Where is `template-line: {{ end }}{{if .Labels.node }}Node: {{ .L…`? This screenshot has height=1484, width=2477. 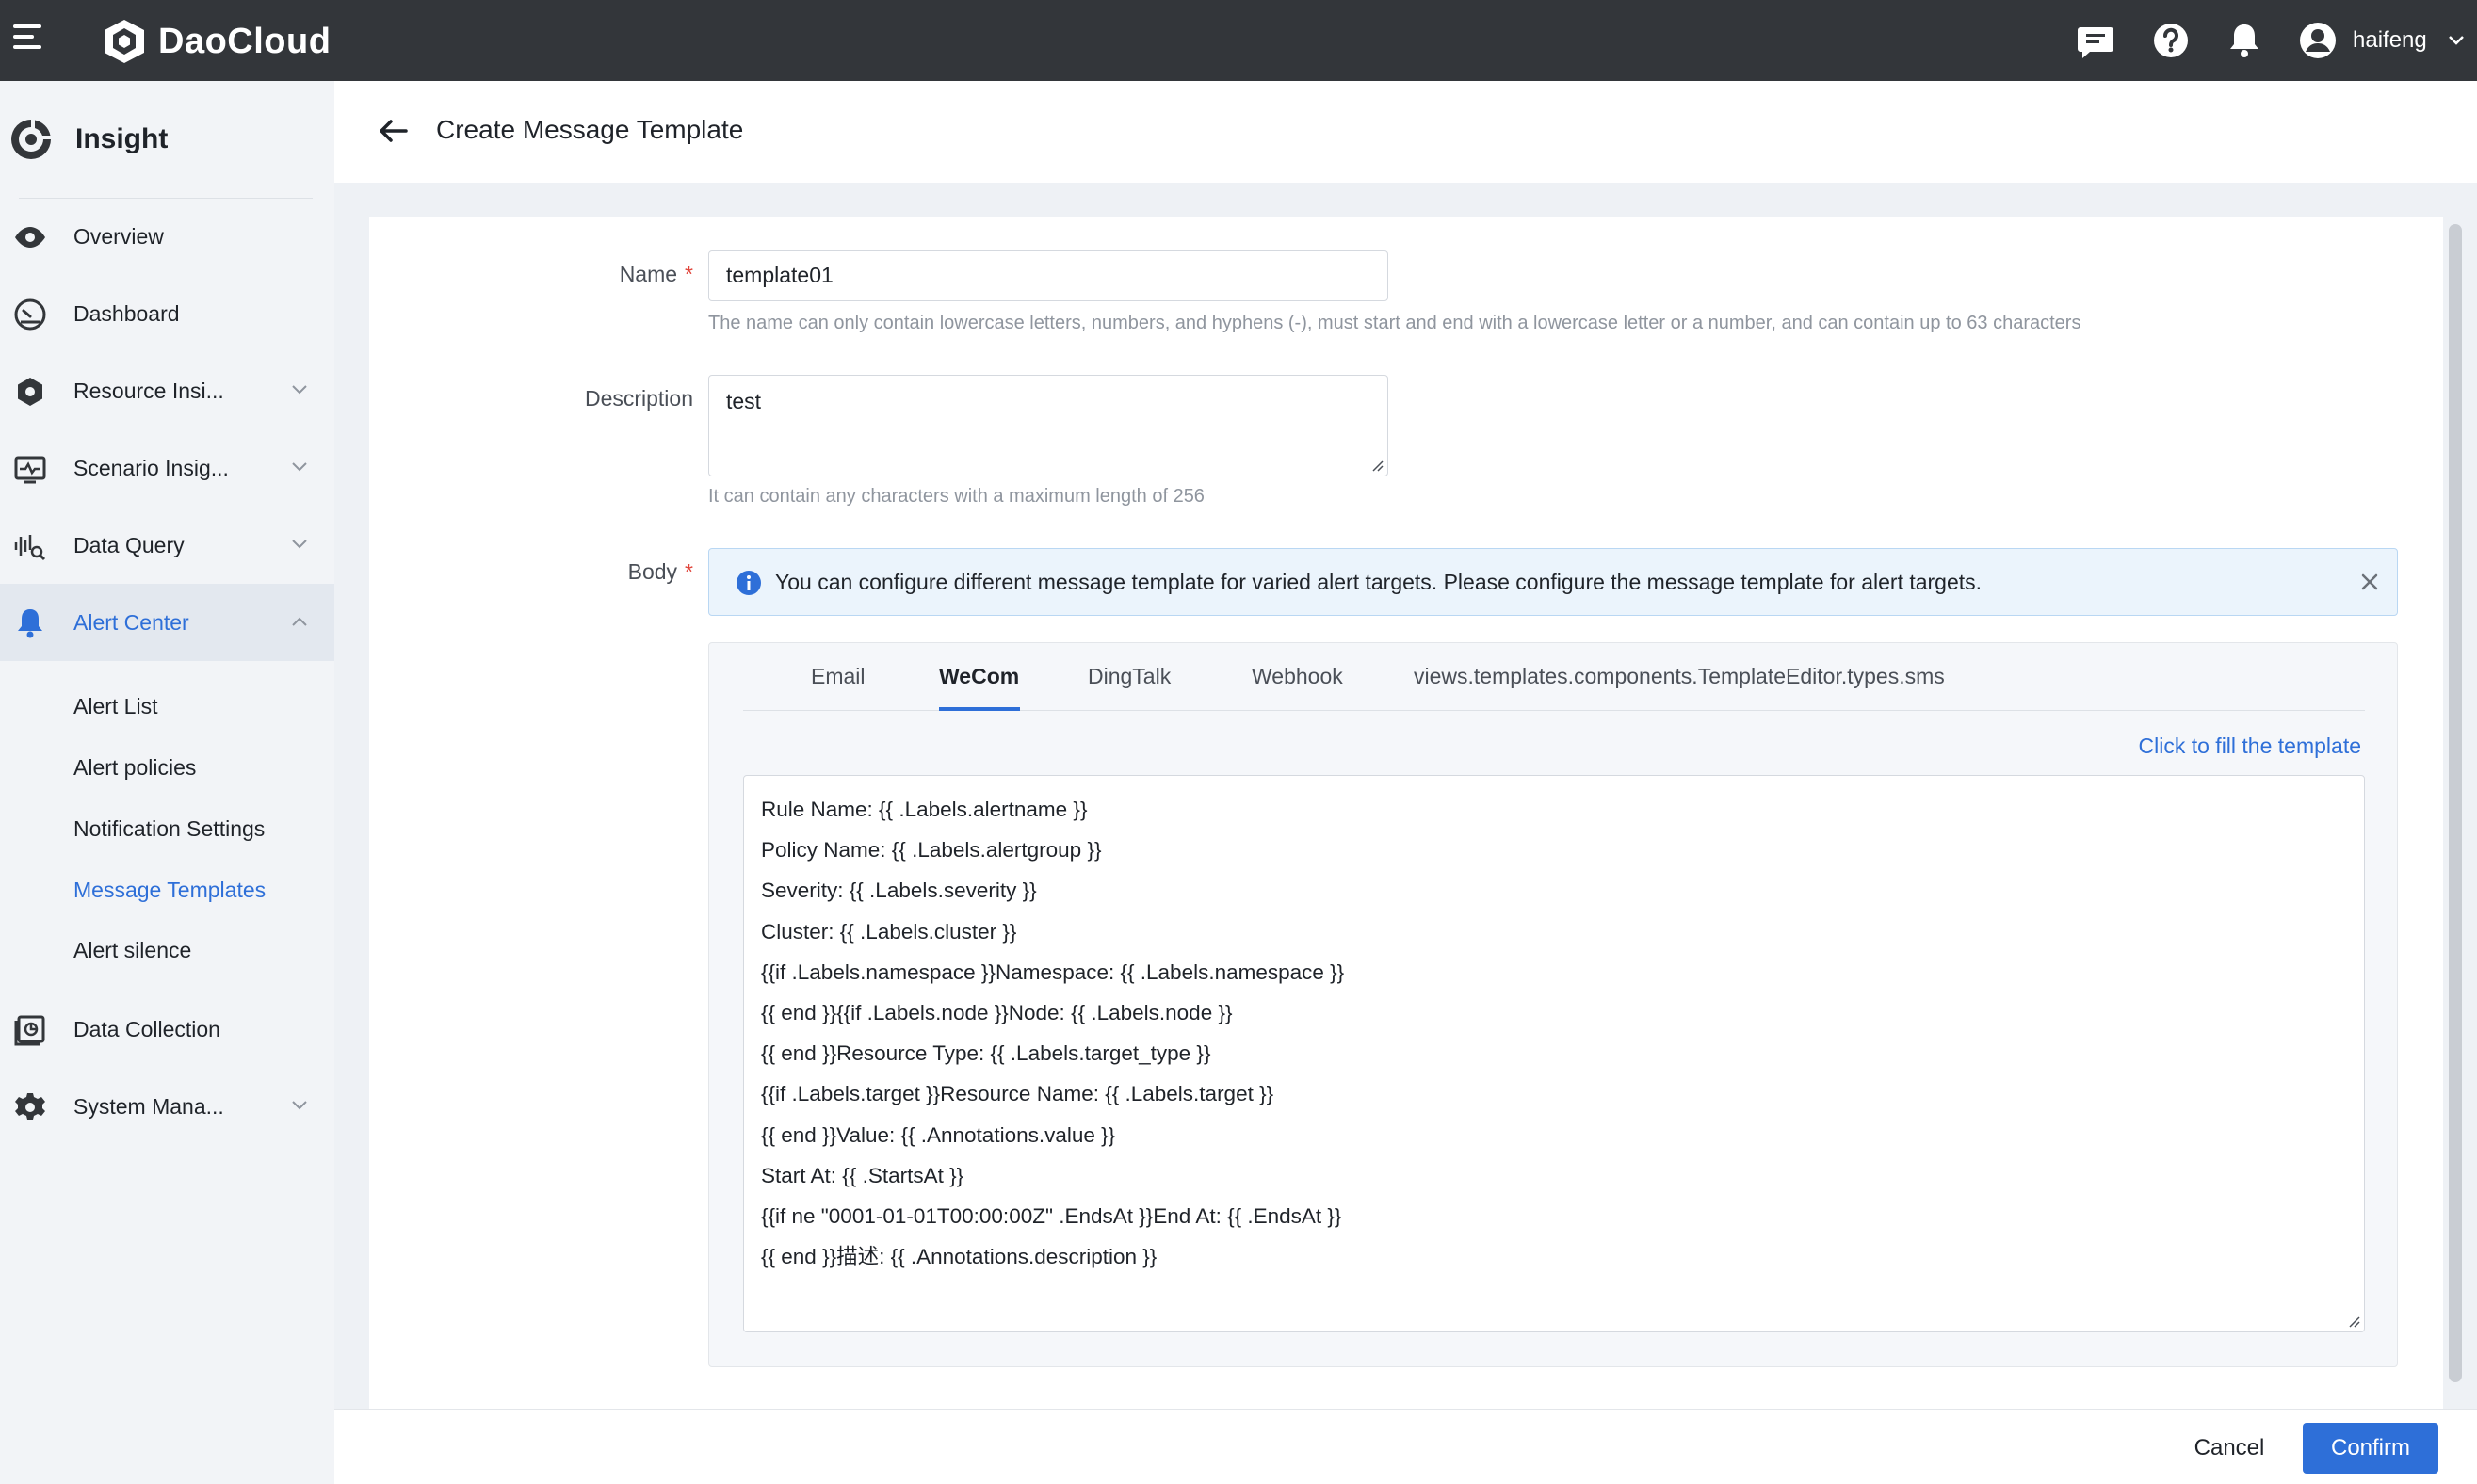 template-line: {{ end }}{{if .Labels.node }}Node: {{ .L… is located at coordinates (997, 1012).